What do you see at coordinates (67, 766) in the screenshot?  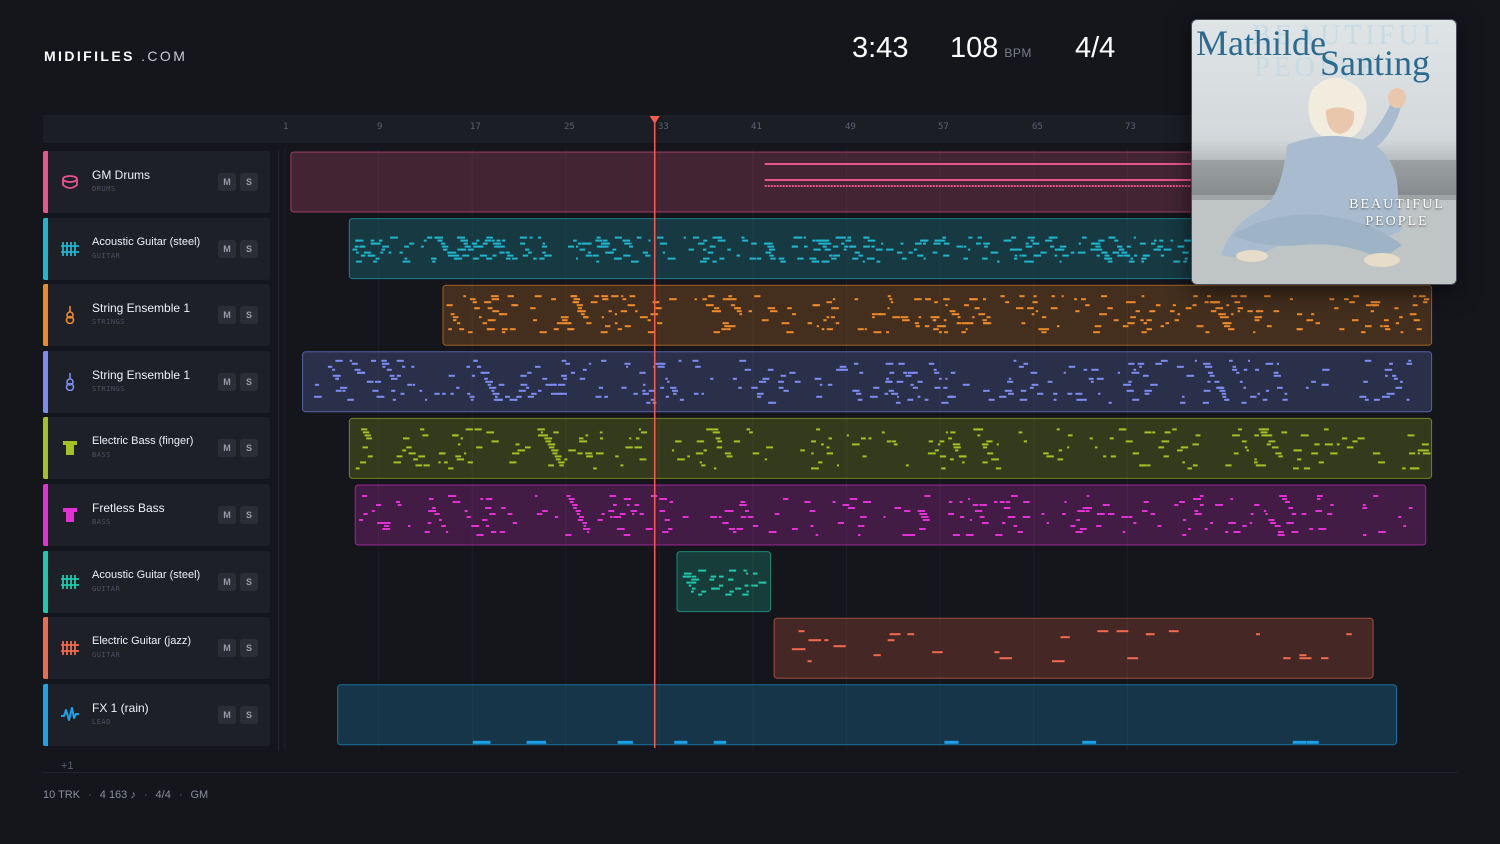 I see `more-tracks-indicator: +1` at bounding box center [67, 766].